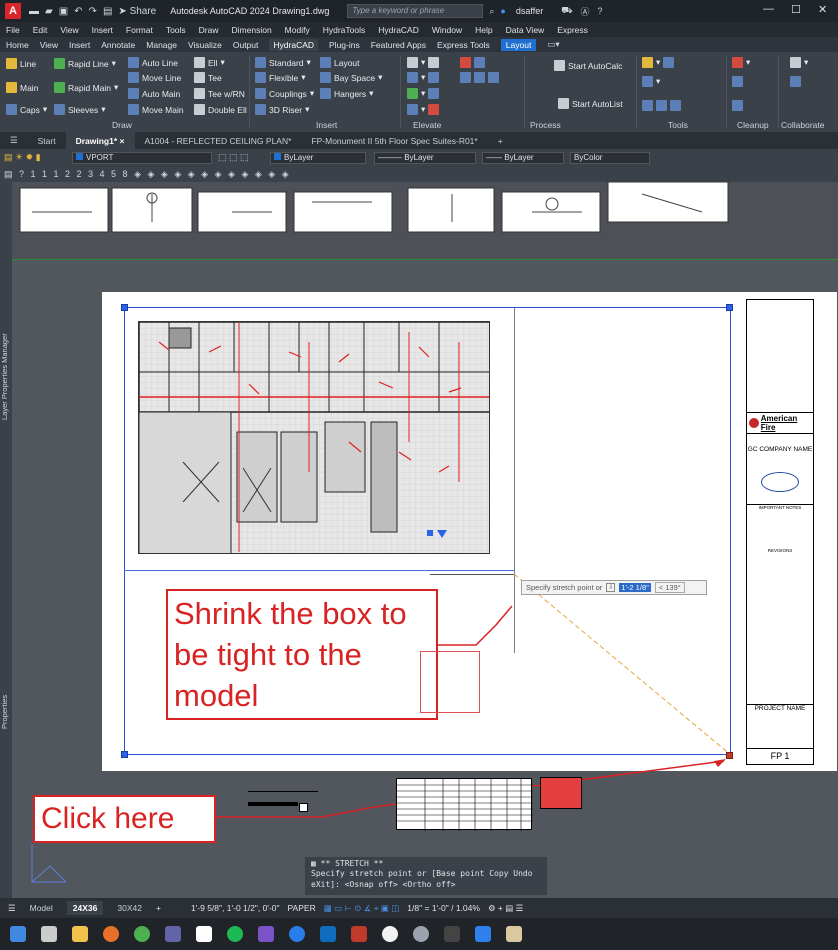  What do you see at coordinates (208, 77) in the screenshot?
I see `tee-button: Tee` at bounding box center [208, 77].